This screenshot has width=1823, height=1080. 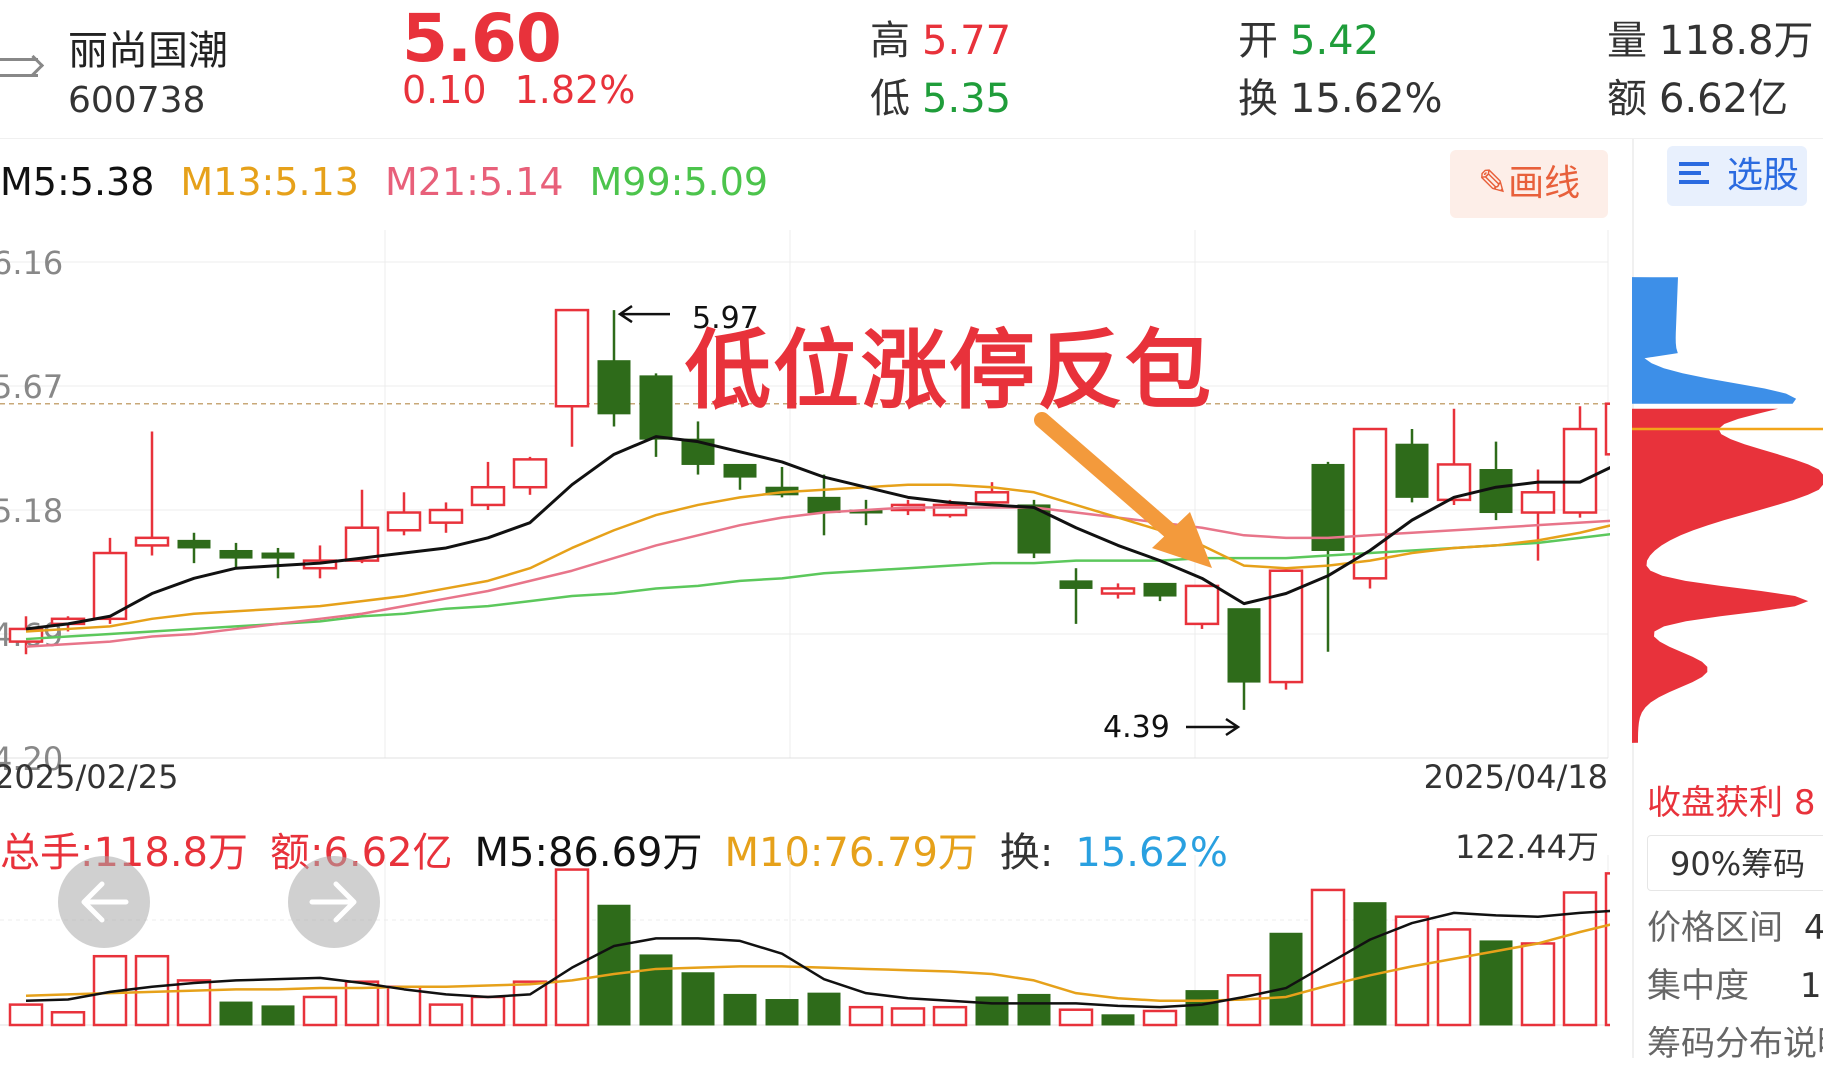 I want to click on annotation-text: 低位涨停反包, so click(x=949, y=371).